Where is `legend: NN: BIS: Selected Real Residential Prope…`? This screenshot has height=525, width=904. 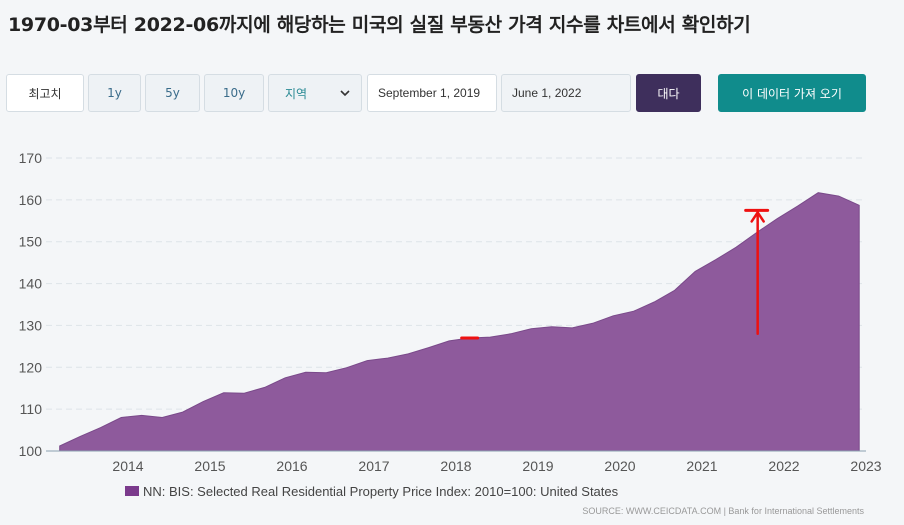 legend: NN: BIS: Selected Real Residential Prope… is located at coordinates (372, 491).